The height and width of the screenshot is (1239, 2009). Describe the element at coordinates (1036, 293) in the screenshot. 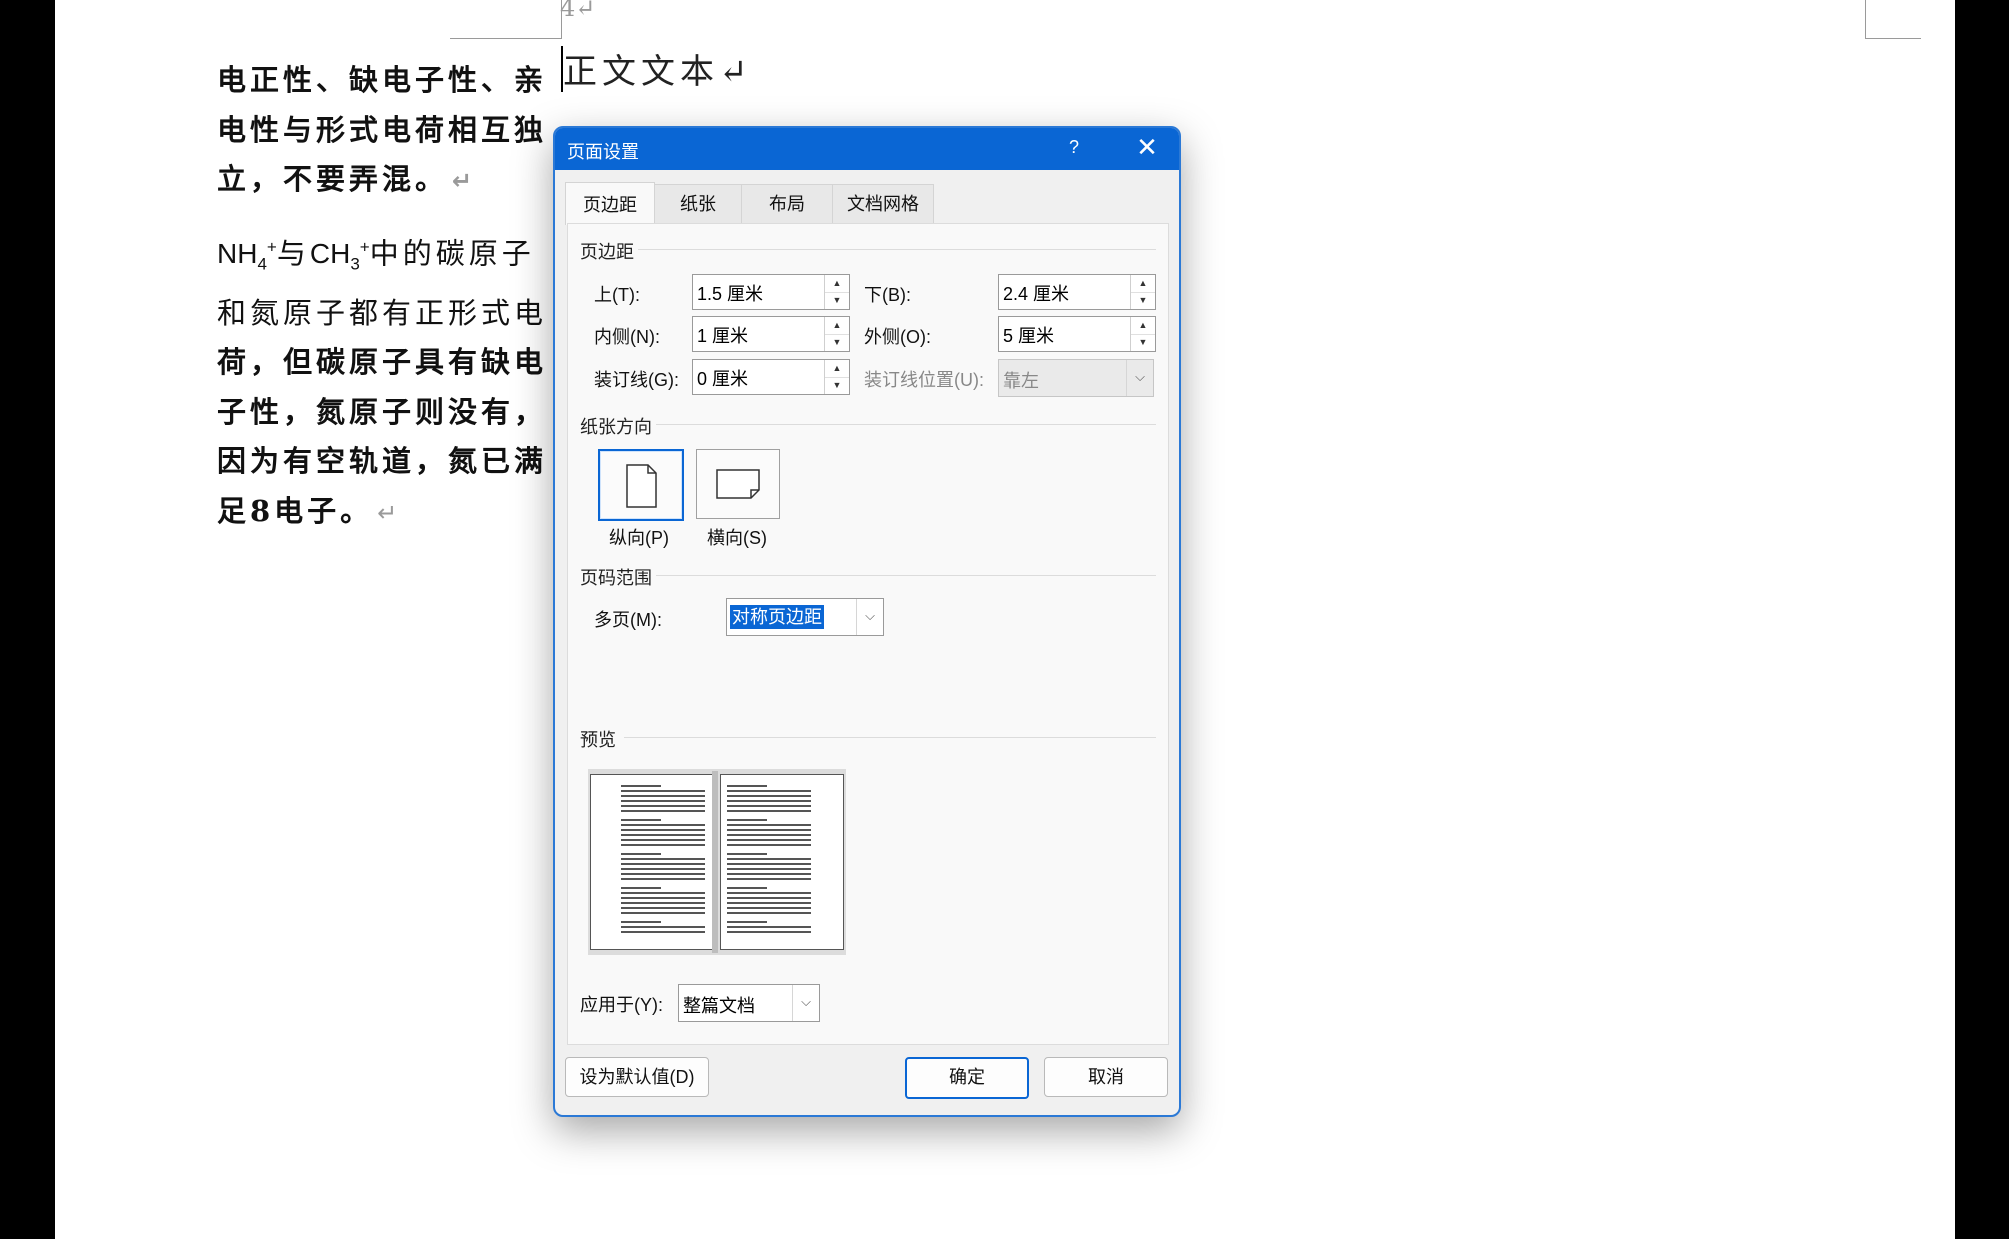

I see `bottom-margin-value: 2.4 厘米` at that location.